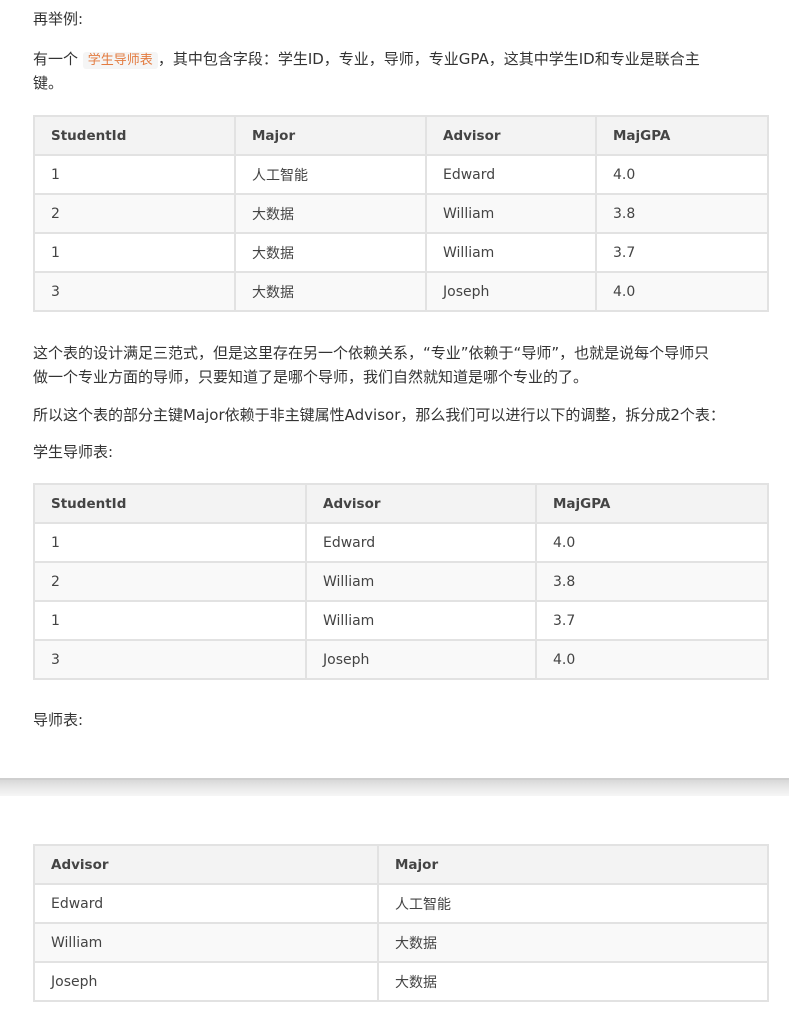 This screenshot has height=1033, width=789. Describe the element at coordinates (56, 59) in the screenshot. I see `intro-text-start: 有一个` at that location.